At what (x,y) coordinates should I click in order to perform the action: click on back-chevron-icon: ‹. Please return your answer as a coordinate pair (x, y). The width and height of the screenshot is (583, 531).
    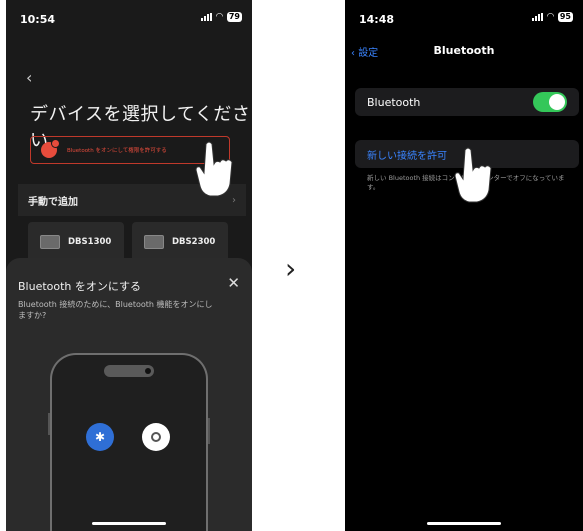
    Looking at the image, I should click on (29, 77).